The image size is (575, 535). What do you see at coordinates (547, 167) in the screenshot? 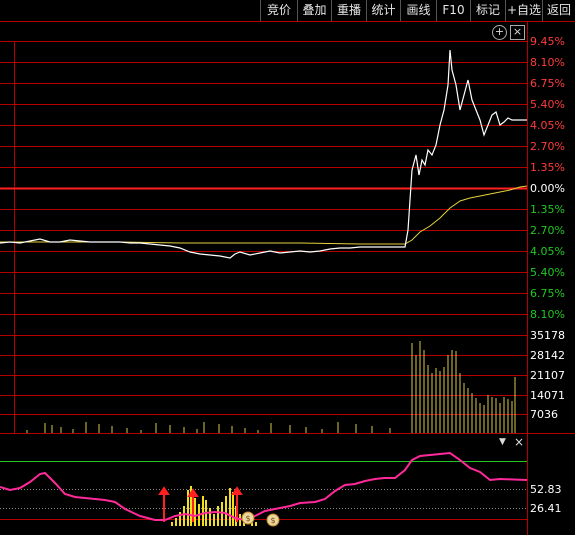
I see `price-label-up: 1.35%` at bounding box center [547, 167].